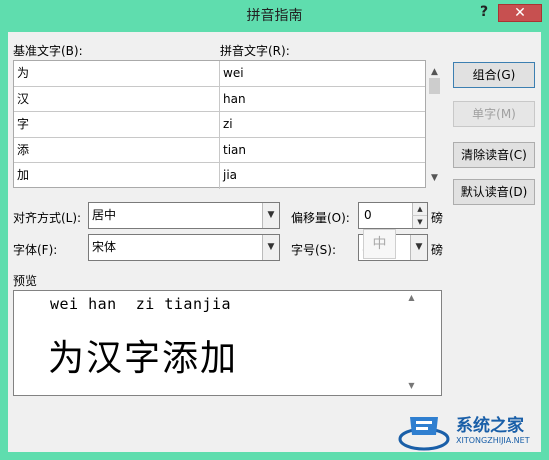  Describe the element at coordinates (437, 218) in the screenshot. I see `offset-unit: 磅` at that location.